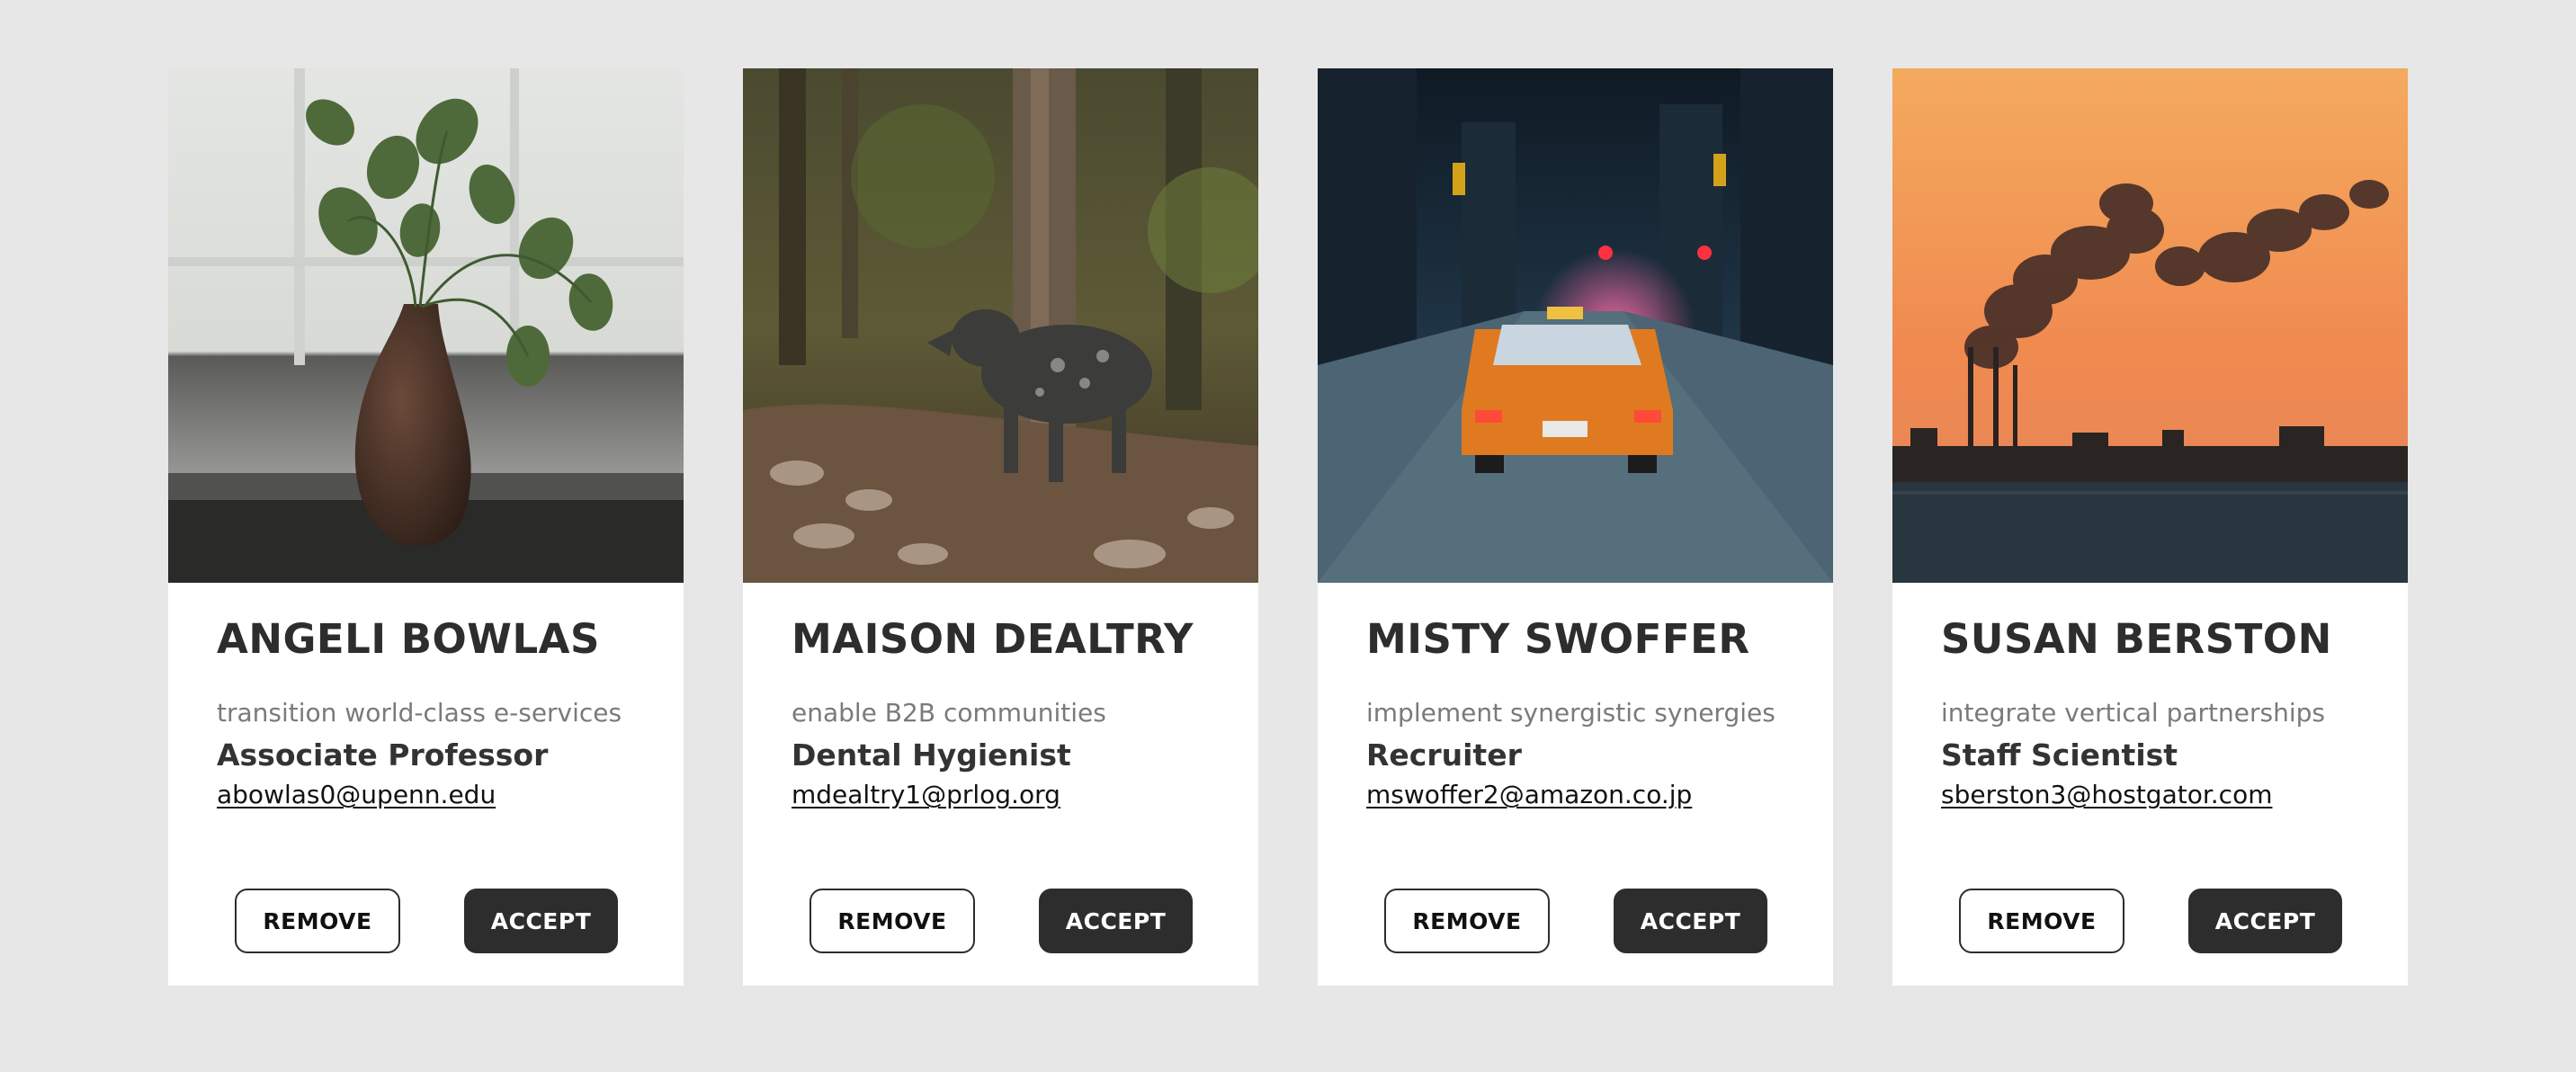 The height and width of the screenshot is (1072, 2576). I want to click on contact-tagline: implement synergistic synergies, so click(1570, 713).